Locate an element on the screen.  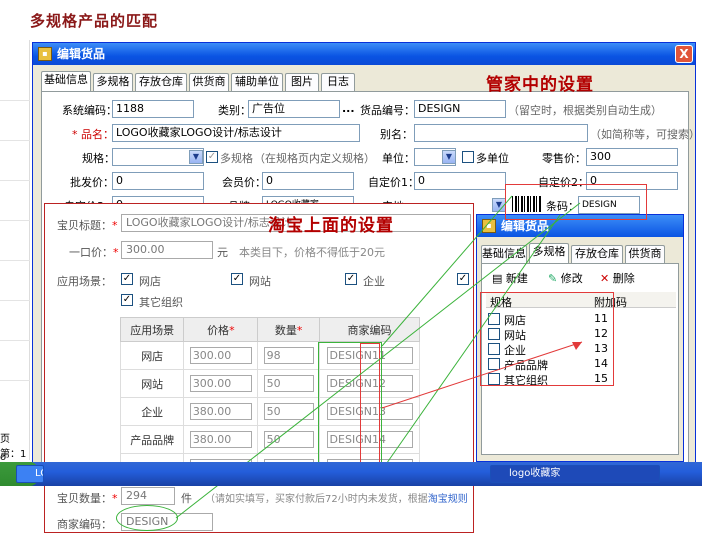
taskbar-item-logo: LOGO is located at coordinates (30, 474).